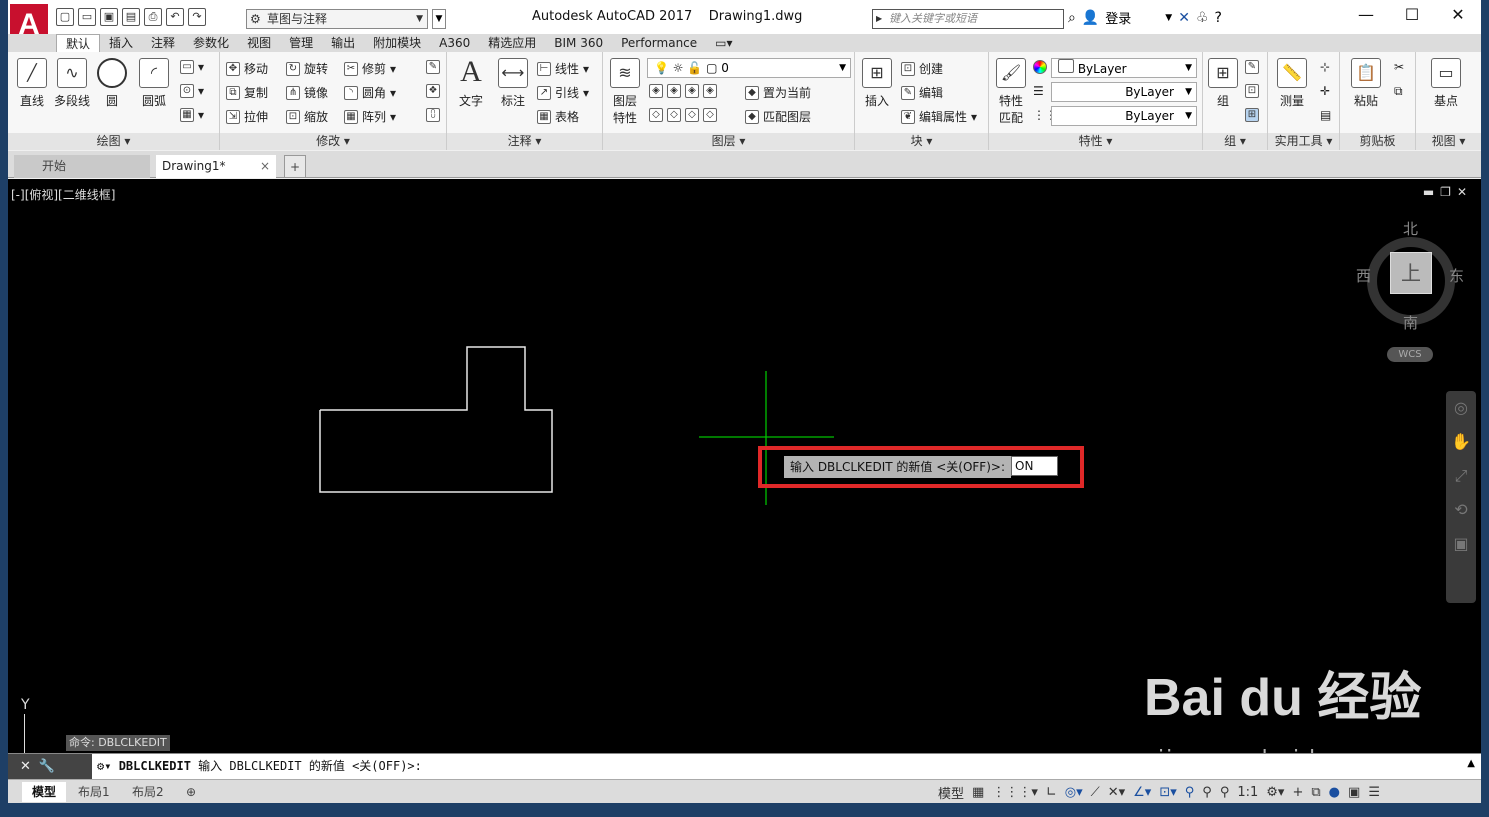  What do you see at coordinates (1011, 92) in the screenshot?
I see `match-properties-button: 🖌 特性 匹配` at bounding box center [1011, 92].